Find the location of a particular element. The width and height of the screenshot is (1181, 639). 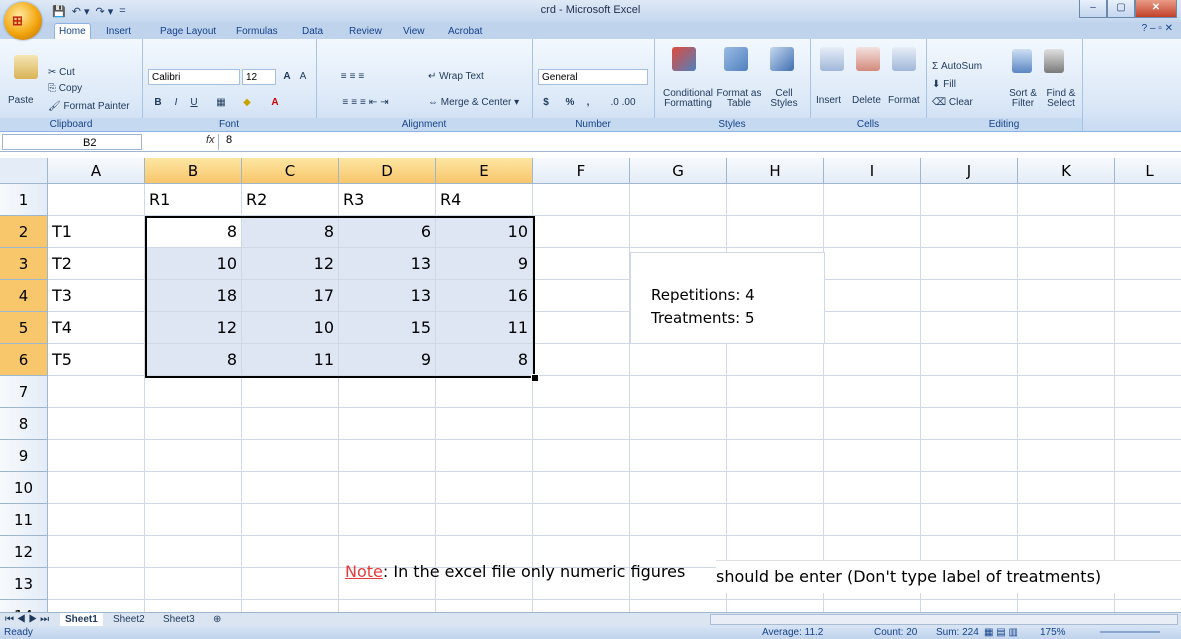

column-header: A is located at coordinates (96, 171).